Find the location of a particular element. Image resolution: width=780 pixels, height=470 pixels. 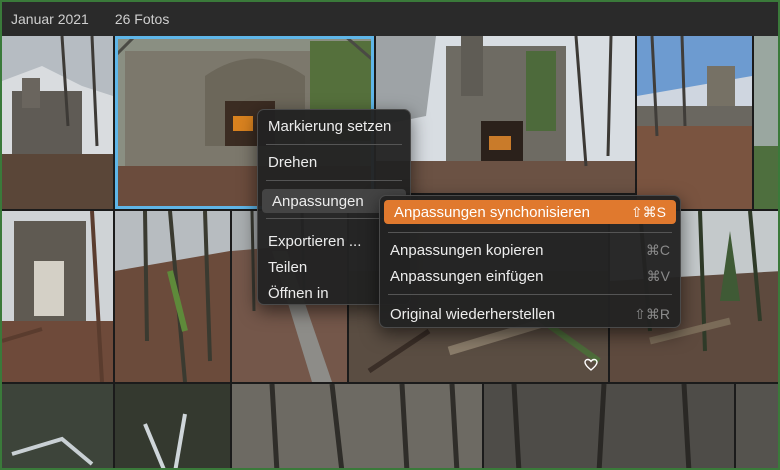

menu-item-label: Anpassungen kopieren is located at coordinates (467, 250).